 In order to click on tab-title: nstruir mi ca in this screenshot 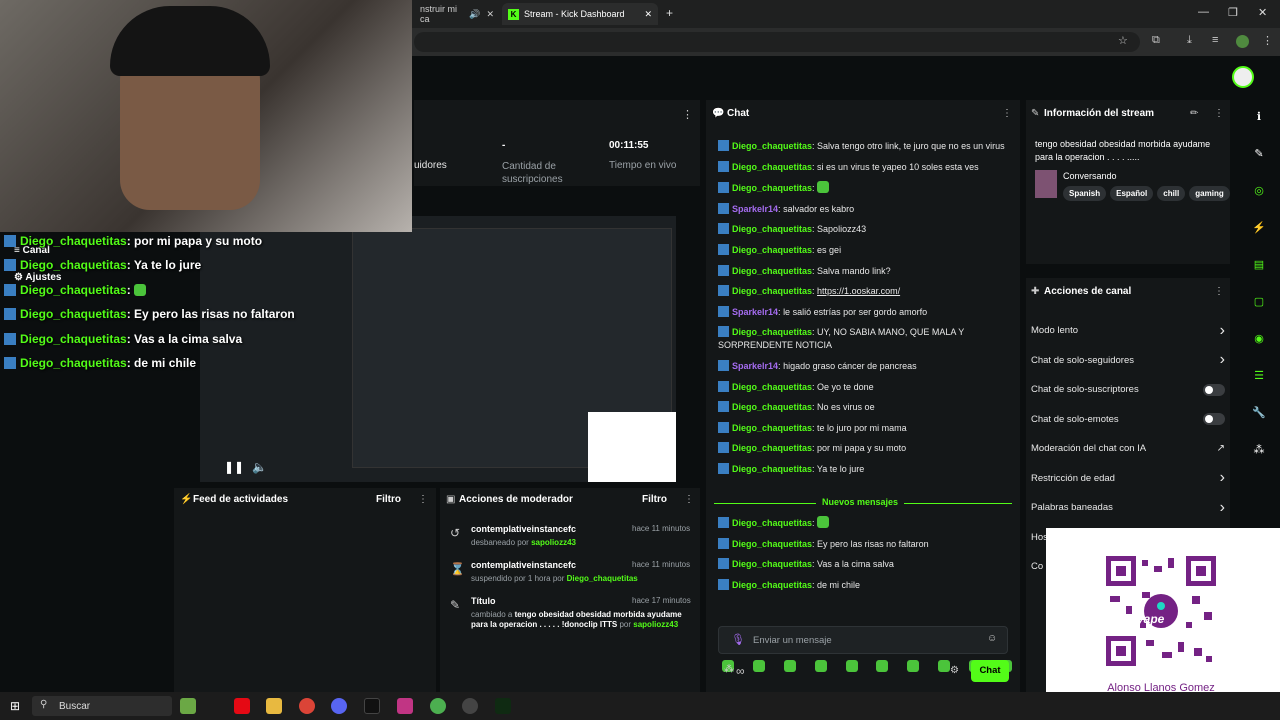, I will do `click(439, 14)`.